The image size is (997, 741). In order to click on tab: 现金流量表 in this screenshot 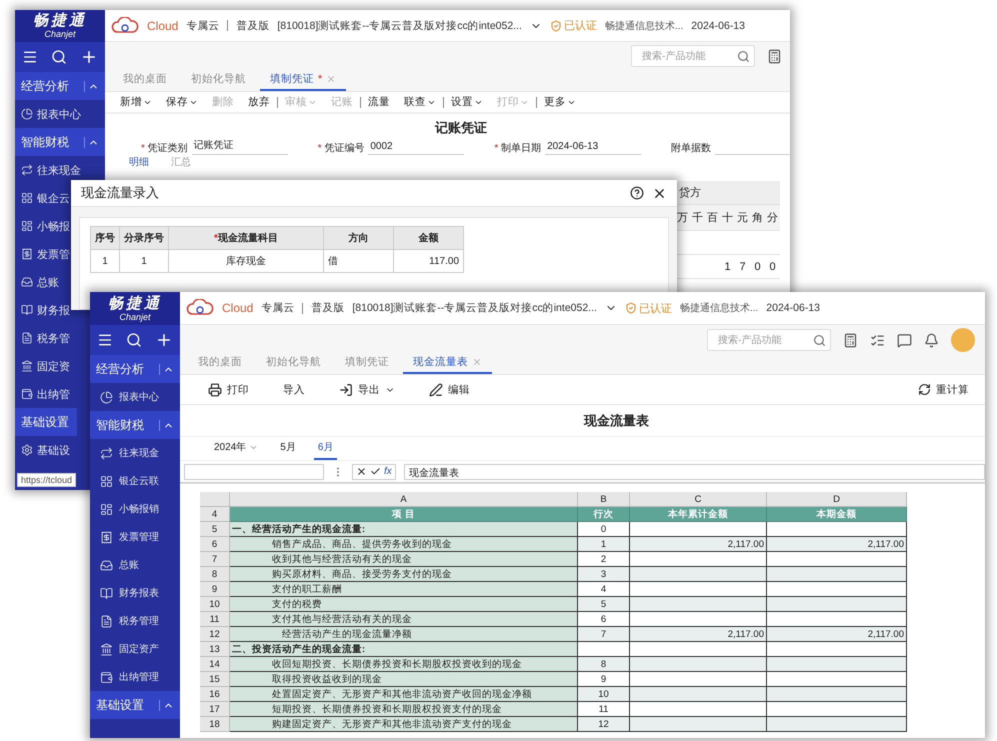, I will do `click(447, 364)`.